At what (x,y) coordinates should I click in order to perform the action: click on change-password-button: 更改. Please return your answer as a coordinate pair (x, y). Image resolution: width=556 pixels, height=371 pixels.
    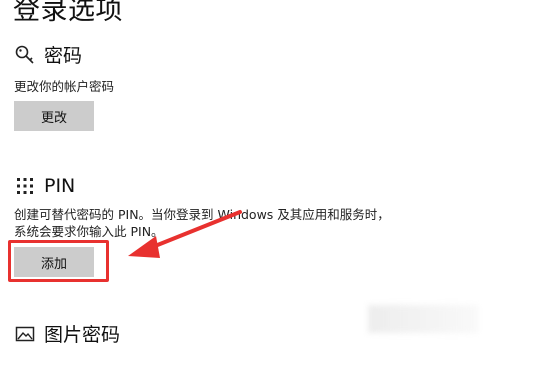
    Looking at the image, I should click on (54, 116).